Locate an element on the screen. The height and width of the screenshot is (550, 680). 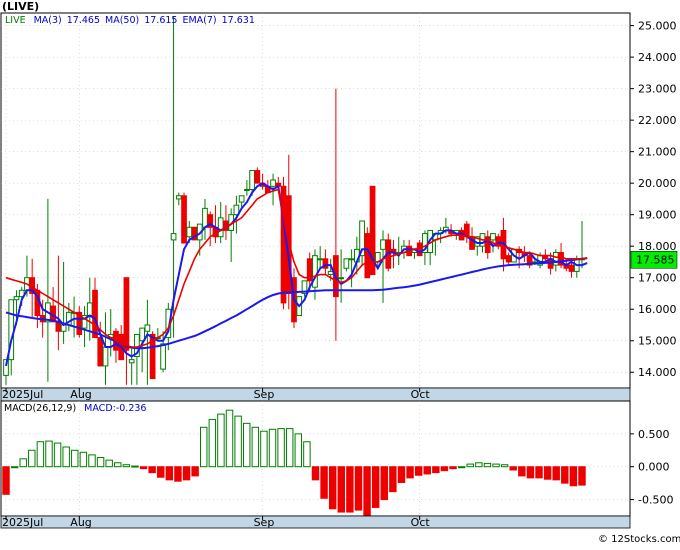
price-y-tick-label: 23.000 is located at coordinates (657, 89).